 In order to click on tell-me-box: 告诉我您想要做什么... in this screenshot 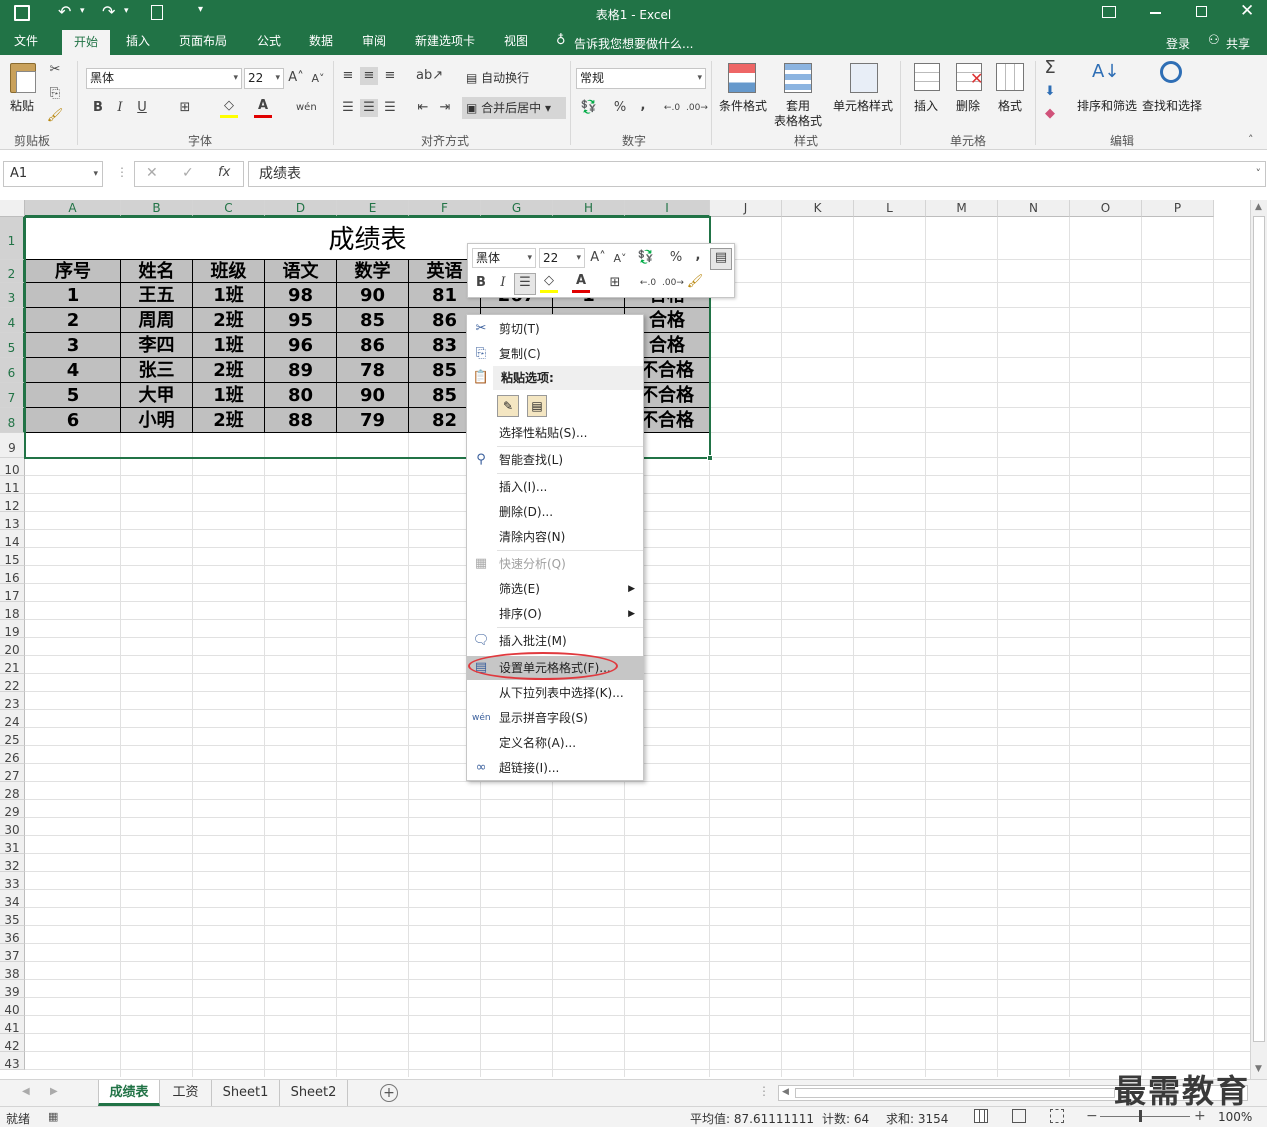, I will do `click(633, 43)`.